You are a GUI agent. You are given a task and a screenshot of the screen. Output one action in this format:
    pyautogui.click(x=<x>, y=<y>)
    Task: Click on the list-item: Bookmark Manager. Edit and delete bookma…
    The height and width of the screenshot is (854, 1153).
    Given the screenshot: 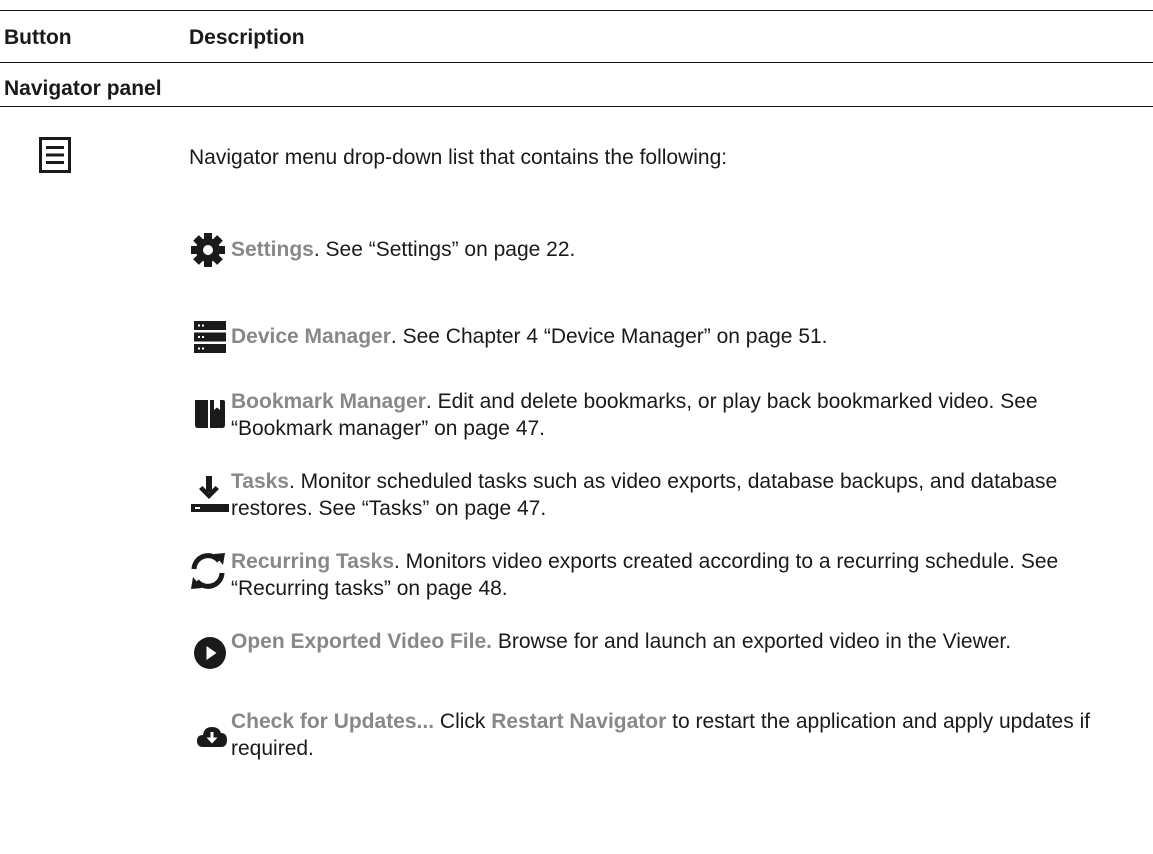 What is the action you would take?
    pyautogui.click(x=683, y=415)
    